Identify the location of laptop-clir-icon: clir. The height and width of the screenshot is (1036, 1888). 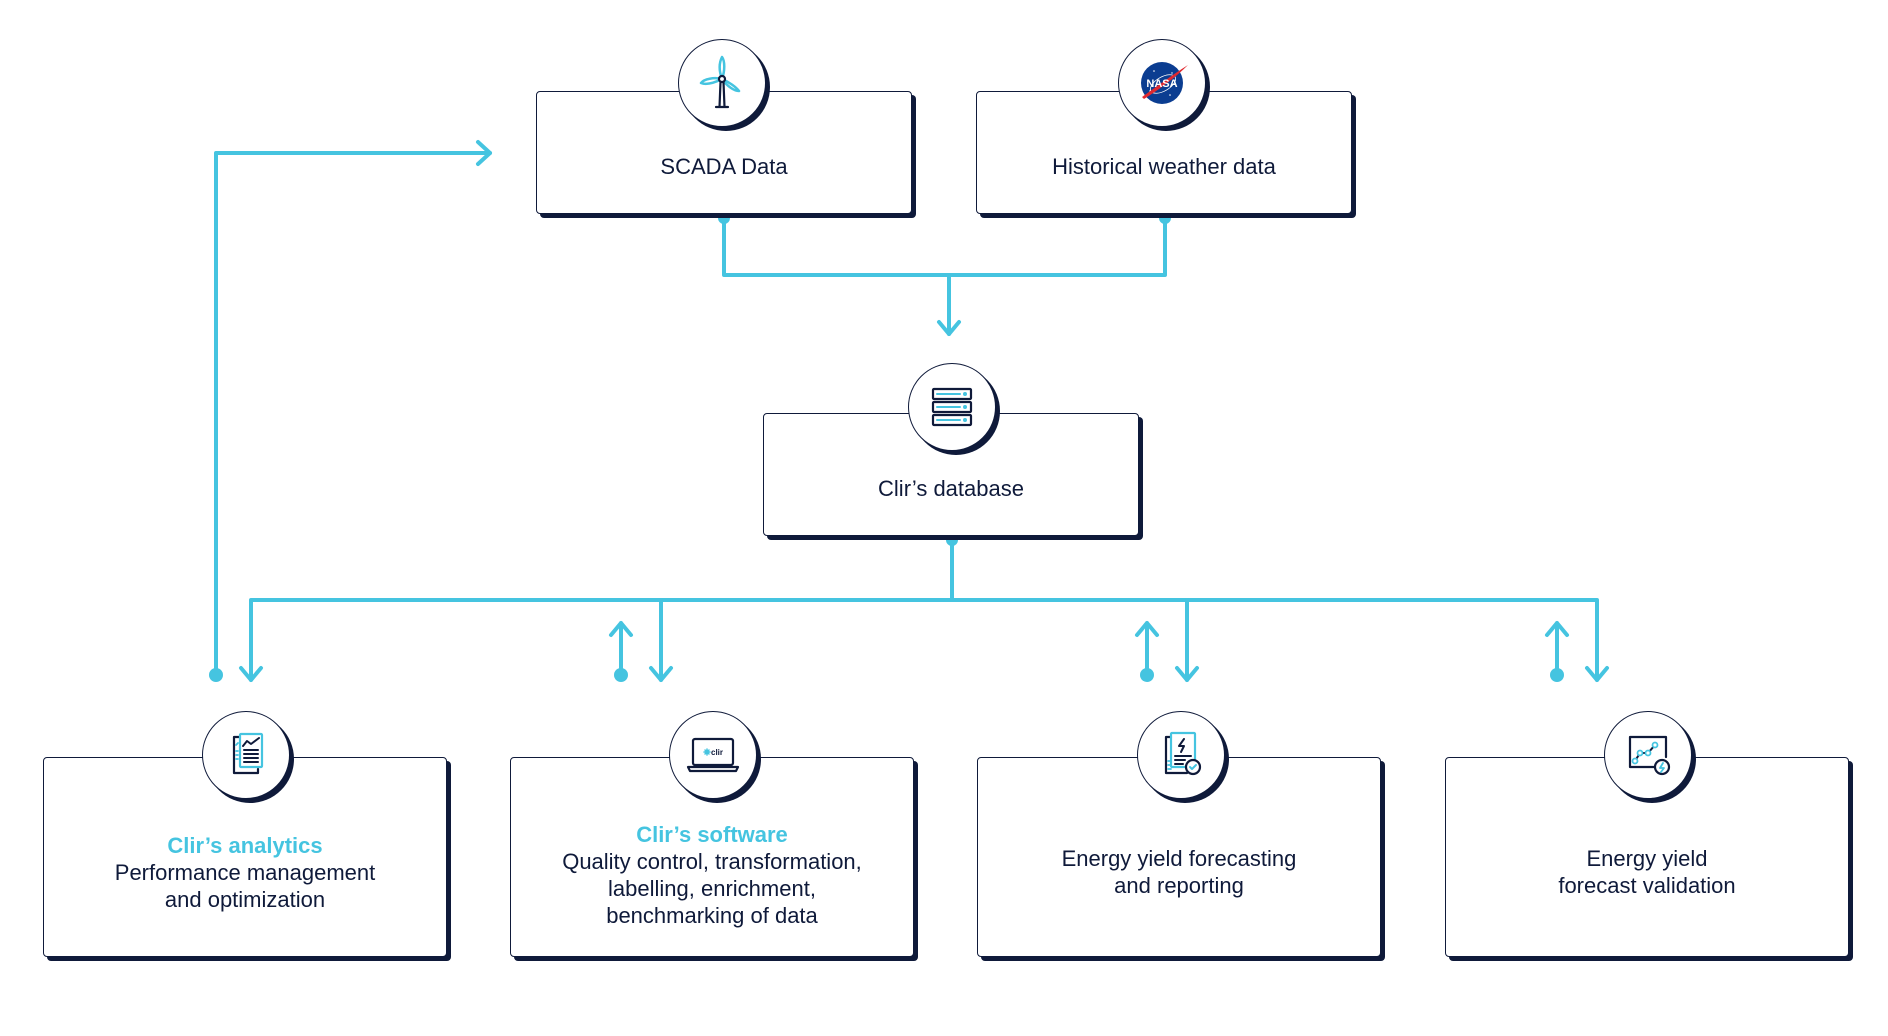
(713, 755).